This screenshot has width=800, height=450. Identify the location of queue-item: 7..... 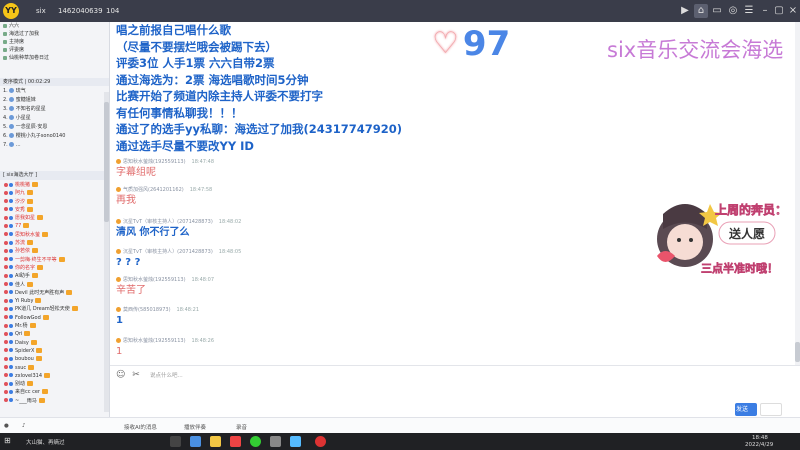
(54, 145).